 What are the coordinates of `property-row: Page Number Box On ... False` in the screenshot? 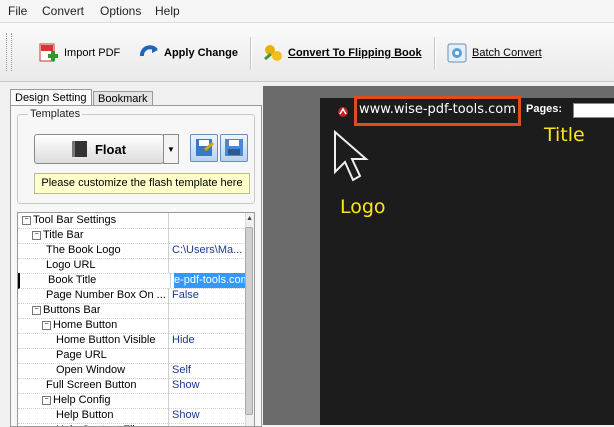 It's located at (132, 296).